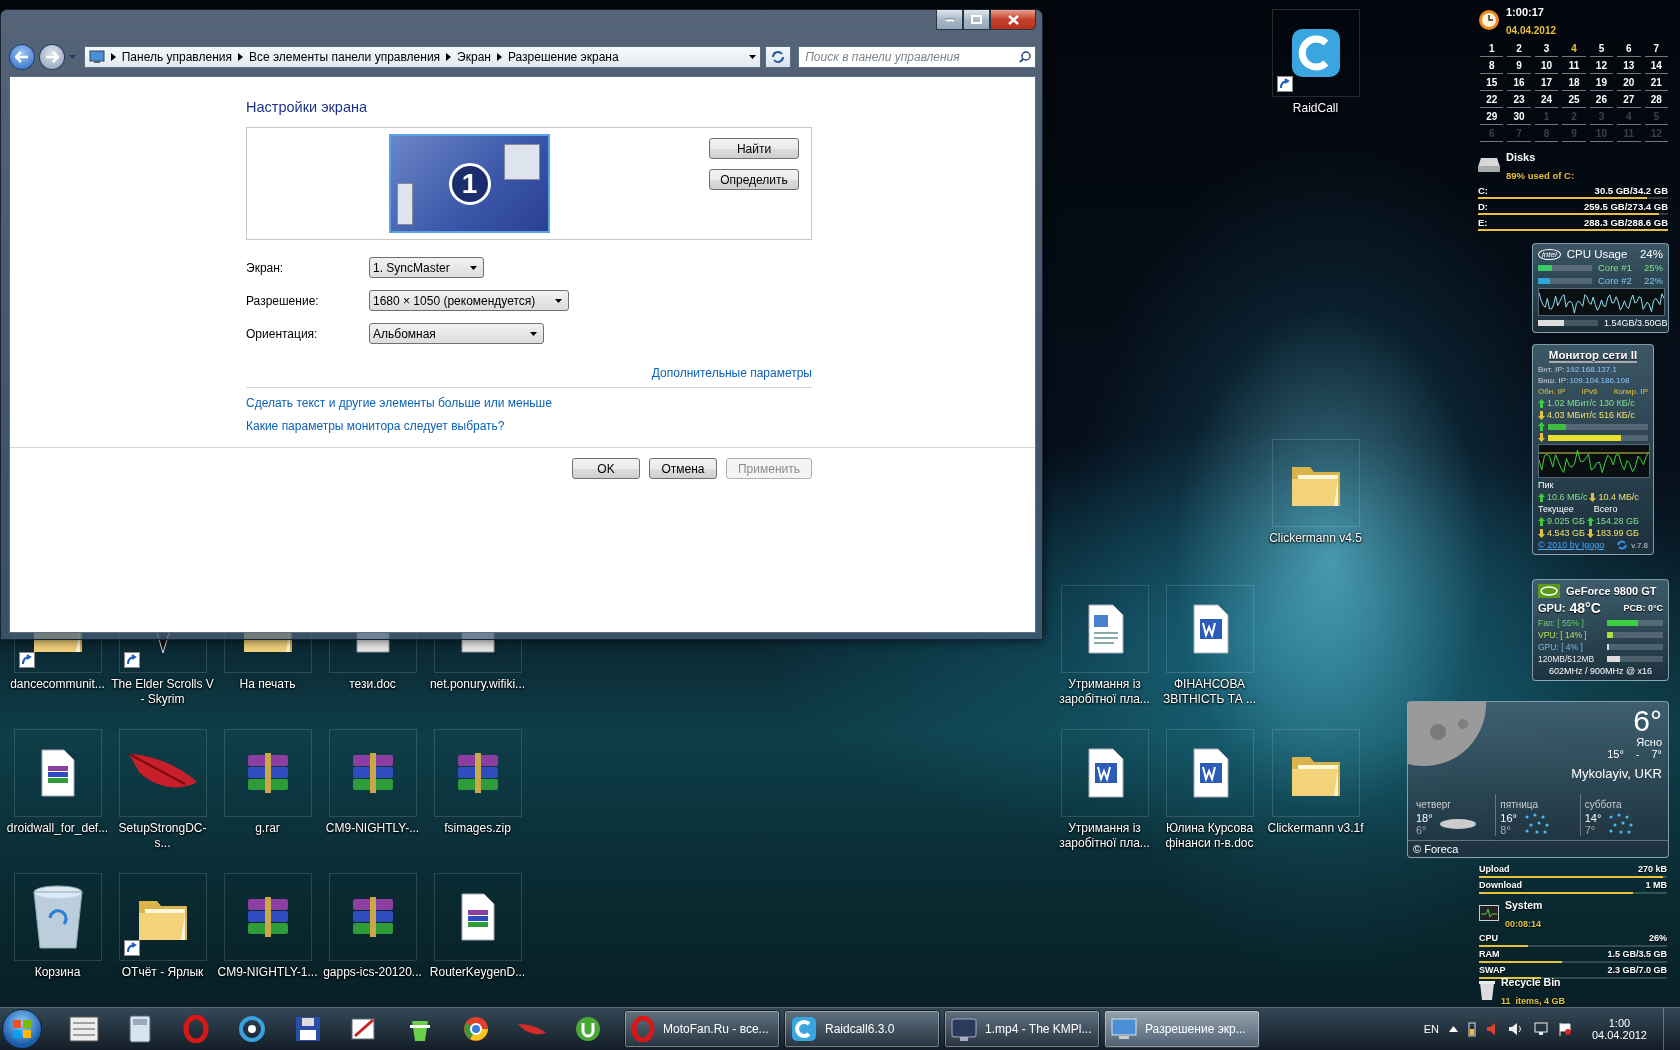 The width and height of the screenshot is (1680, 1050). Describe the element at coordinates (683, 468) in the screenshot. I see `dialog-button: Отмена` at that location.